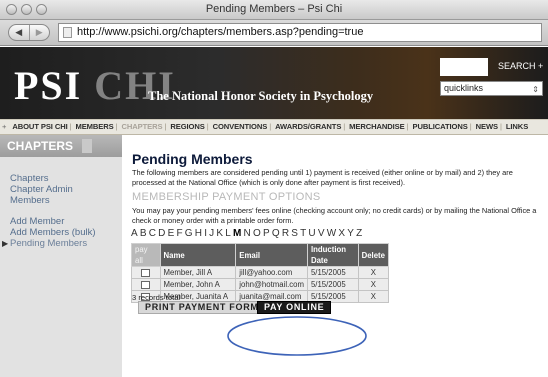  What do you see at coordinates (229, 233) in the screenshot?
I see `alphabet-letter: L` at bounding box center [229, 233].